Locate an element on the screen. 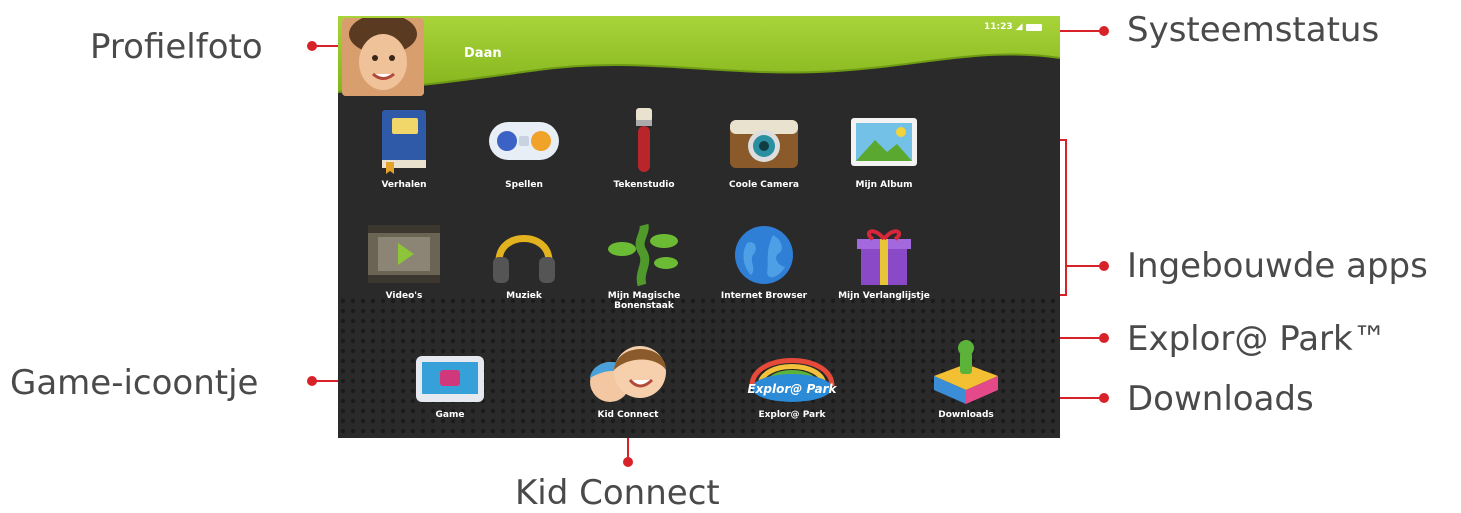 This screenshot has height=513, width=1461. explor-park-icon: Explor@ Park is located at coordinates (792, 380).